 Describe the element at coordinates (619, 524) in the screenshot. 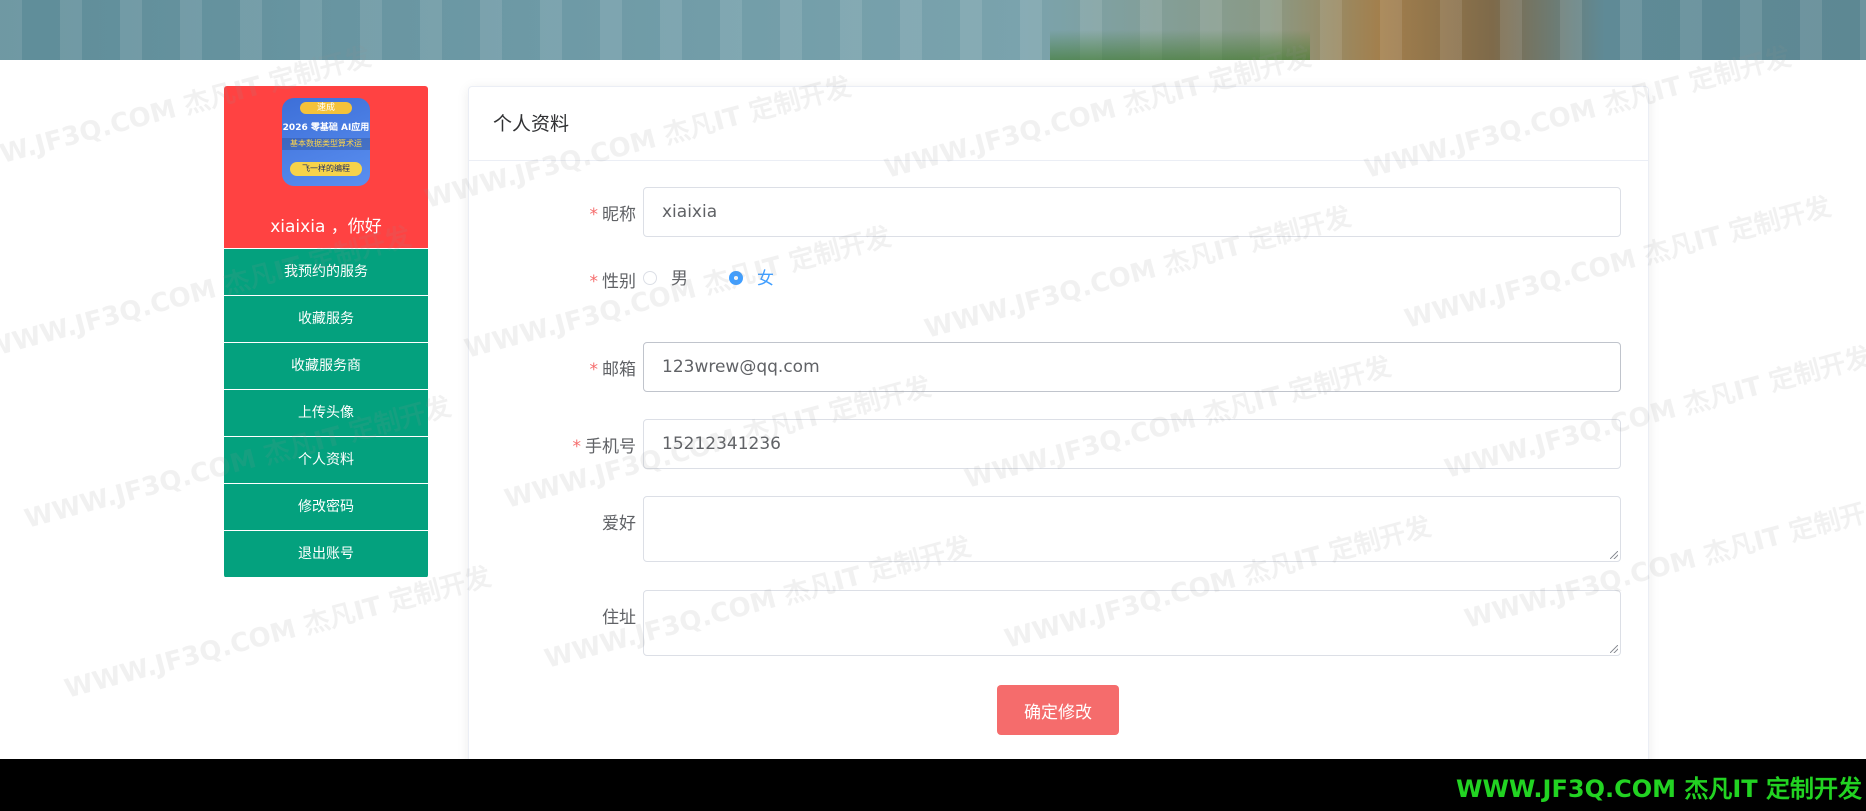

I see `hobby-label: 爱好` at that location.